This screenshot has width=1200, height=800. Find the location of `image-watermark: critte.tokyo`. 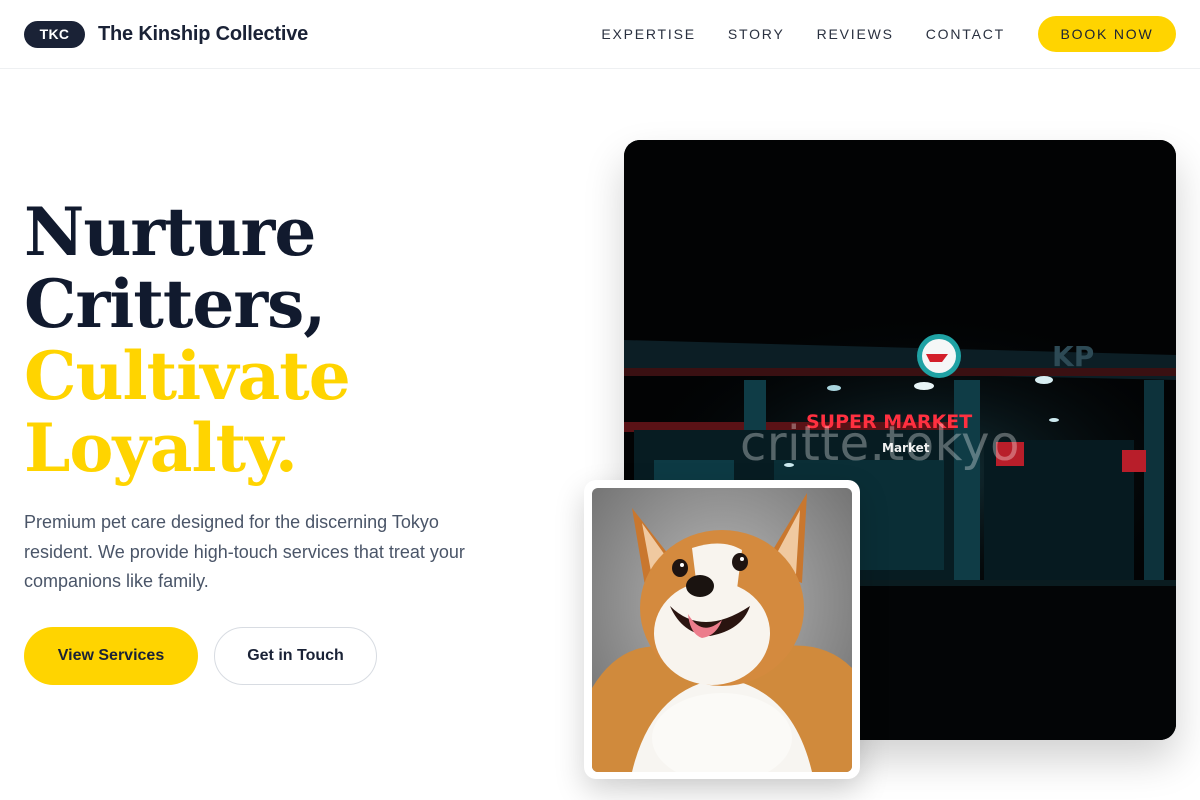

image-watermark: critte.tokyo is located at coordinates (880, 444).